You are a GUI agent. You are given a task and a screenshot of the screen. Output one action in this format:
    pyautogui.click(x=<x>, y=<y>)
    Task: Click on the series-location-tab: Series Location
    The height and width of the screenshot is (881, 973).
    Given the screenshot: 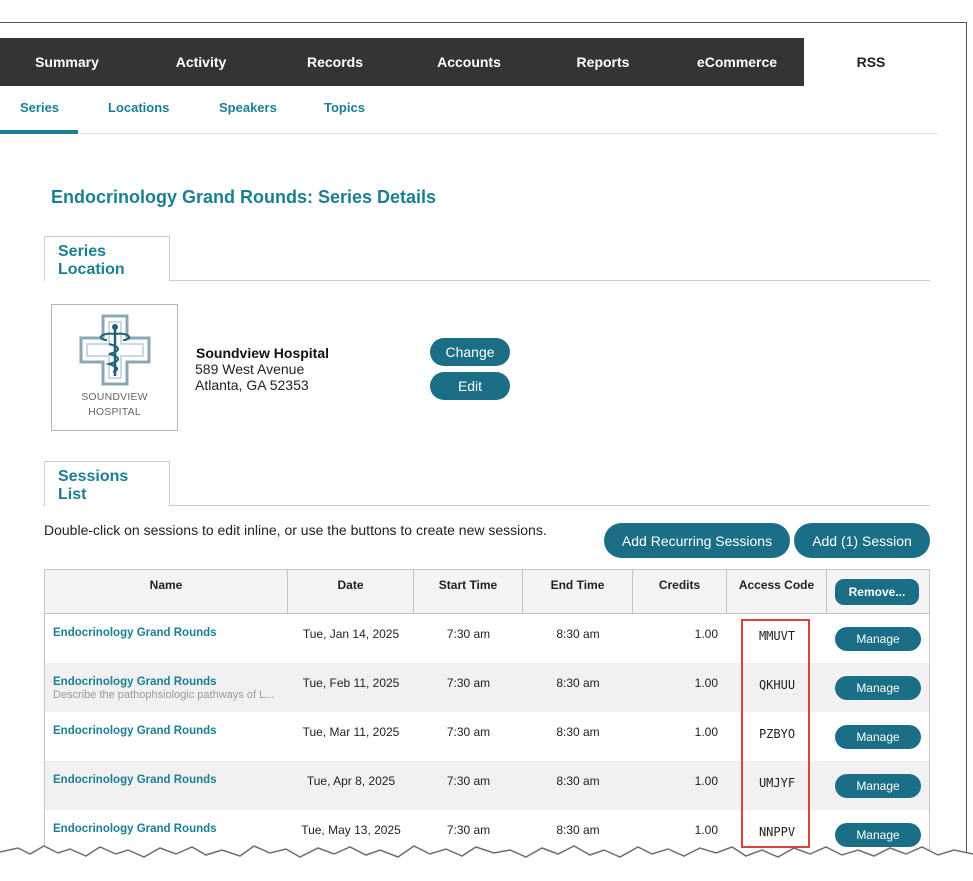 What is the action you would take?
    pyautogui.click(x=107, y=258)
    